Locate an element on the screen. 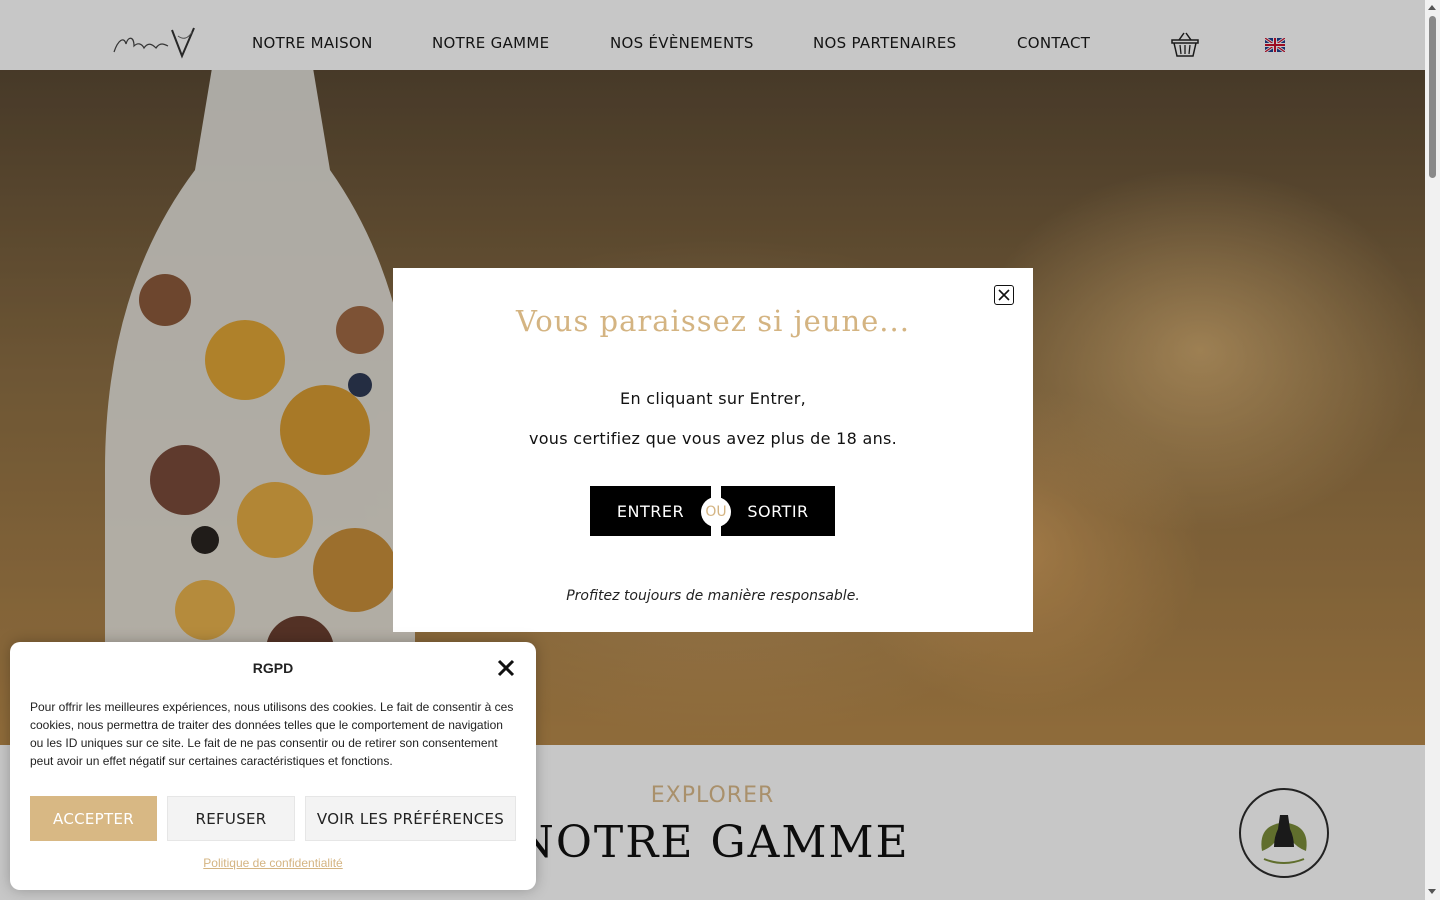 The height and width of the screenshot is (900, 1440). close-icon is located at coordinates (1004, 295).